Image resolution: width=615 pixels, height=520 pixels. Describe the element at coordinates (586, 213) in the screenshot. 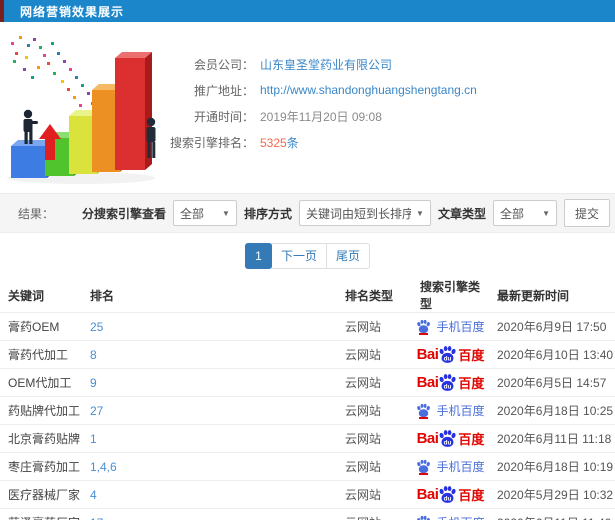

I see `submit-button: 提交` at that location.